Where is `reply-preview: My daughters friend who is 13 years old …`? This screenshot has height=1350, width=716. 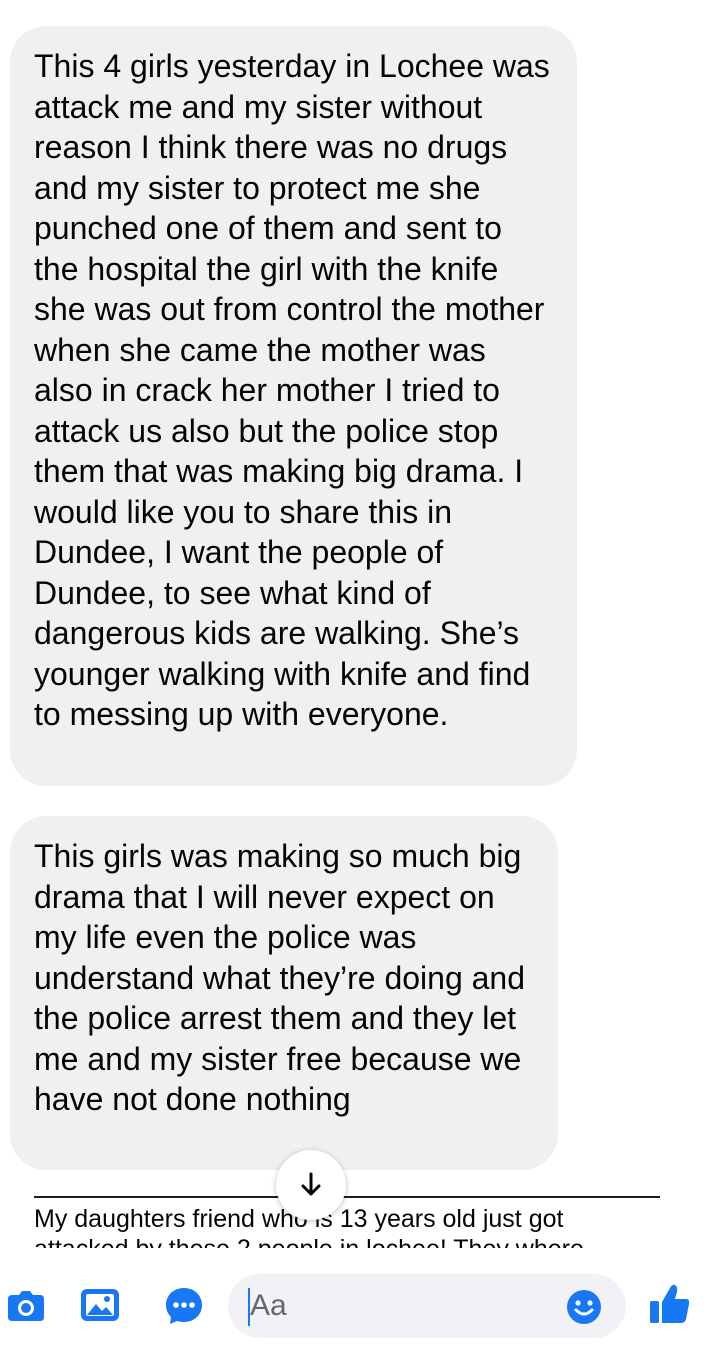 reply-preview: My daughters friend who is 13 years old … is located at coordinates (347, 1222).